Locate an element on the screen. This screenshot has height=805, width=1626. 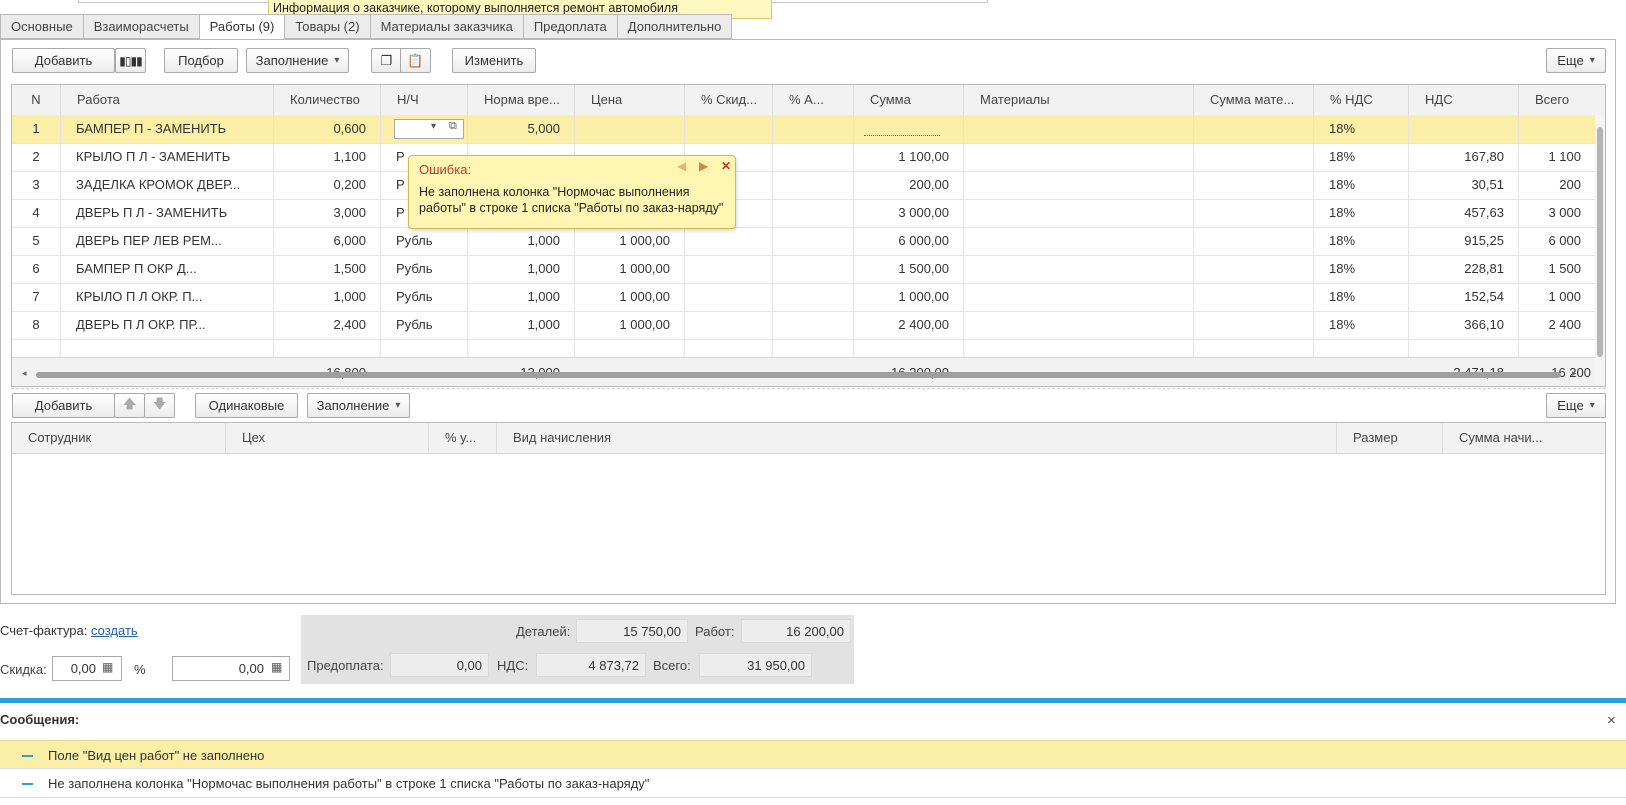
more-button: Еще is located at coordinates (1576, 60).